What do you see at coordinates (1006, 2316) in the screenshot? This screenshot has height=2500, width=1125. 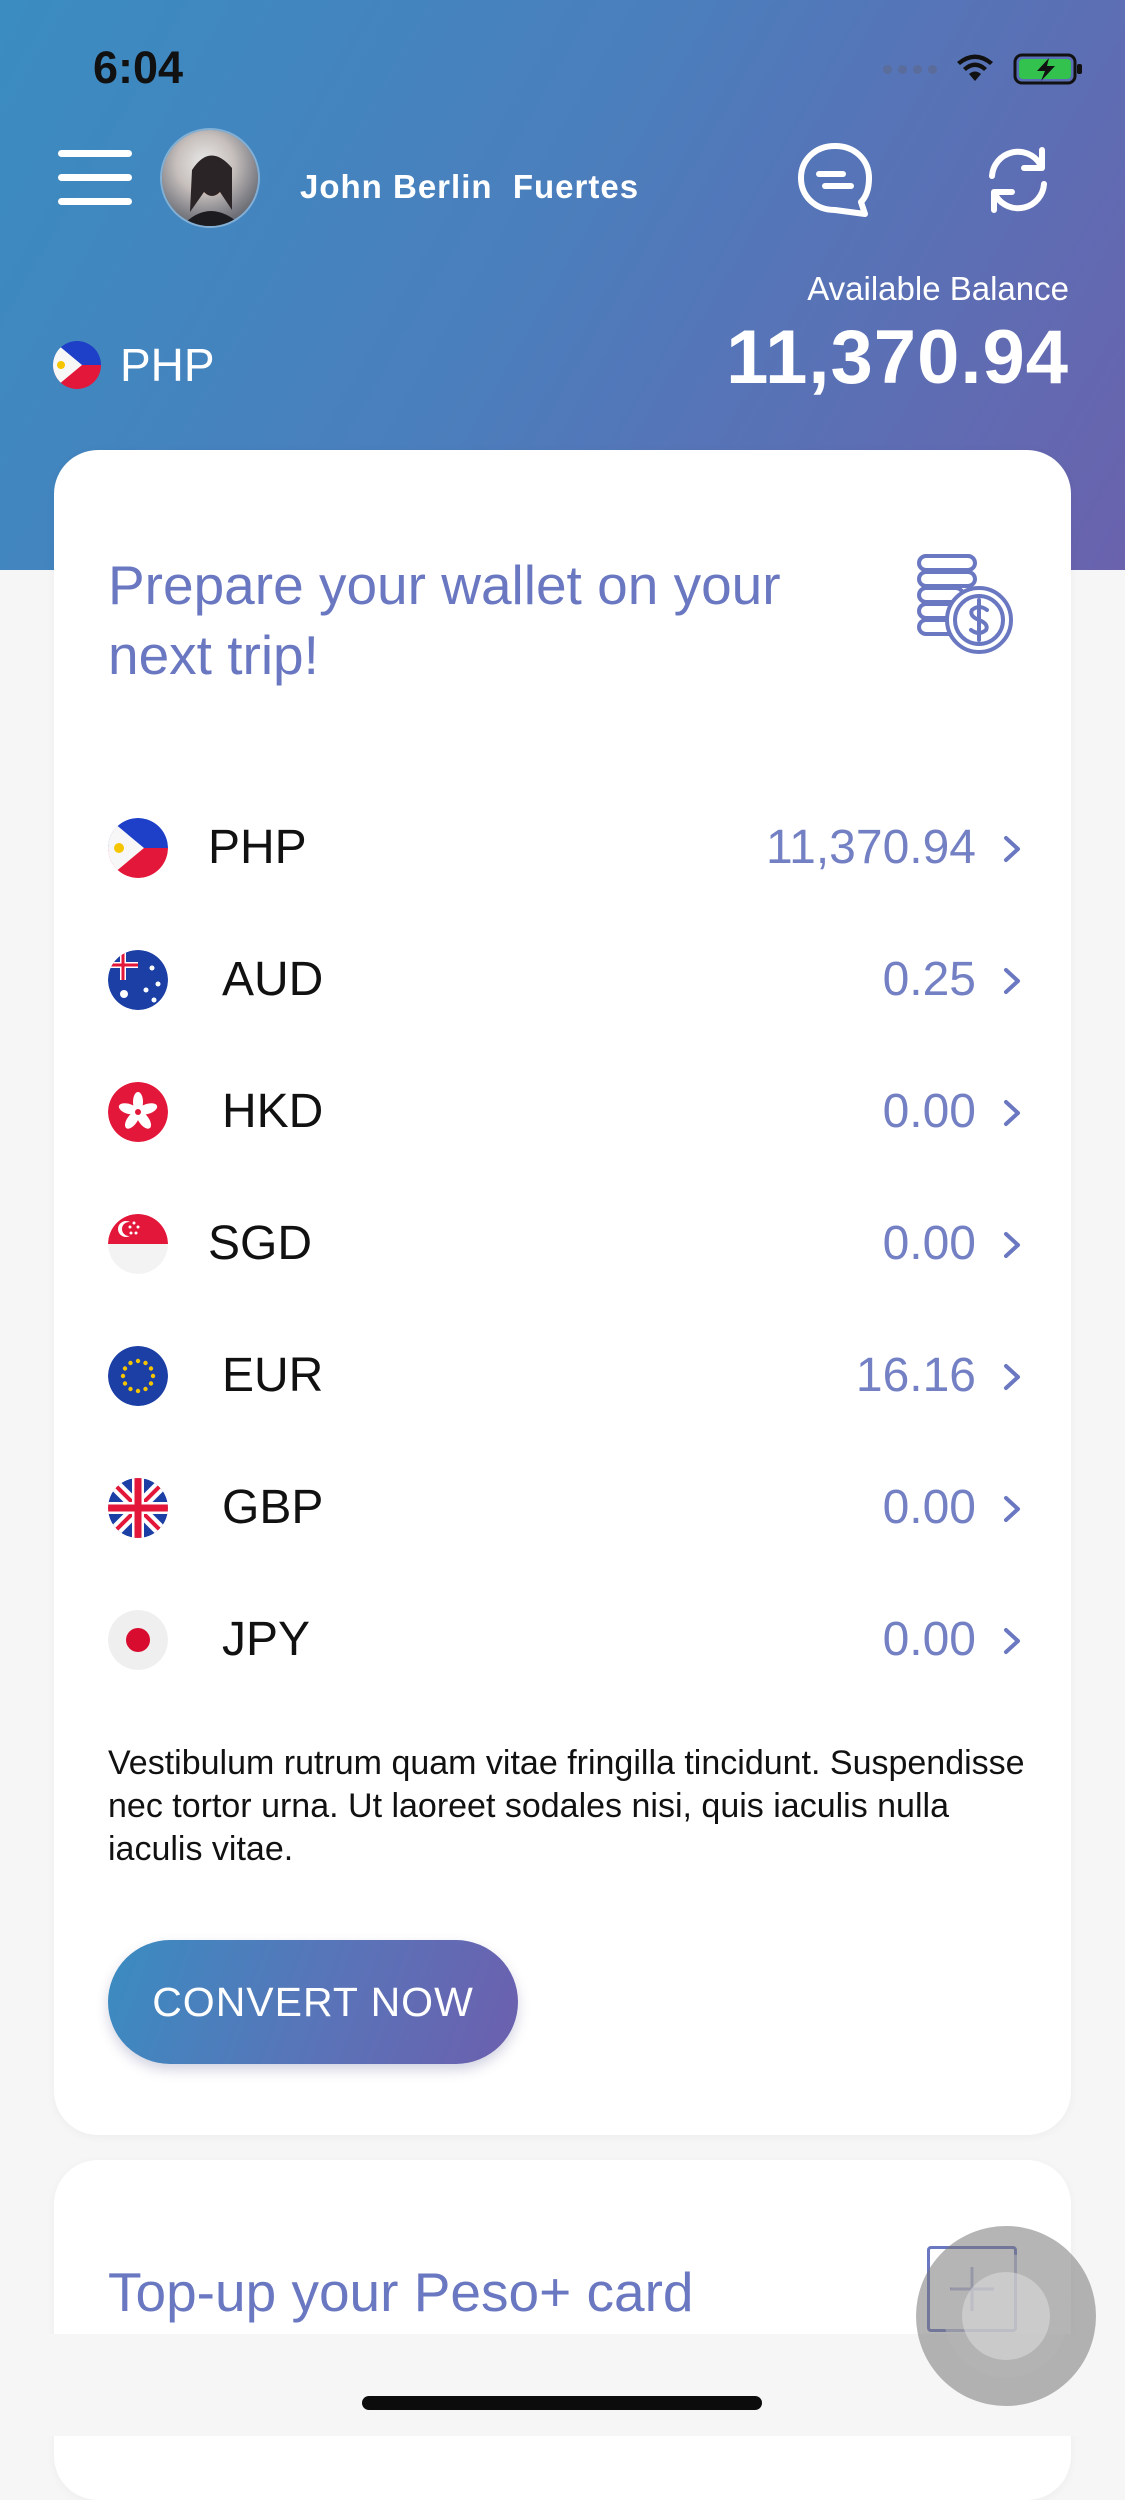 I see `assistive-touch-button` at bounding box center [1006, 2316].